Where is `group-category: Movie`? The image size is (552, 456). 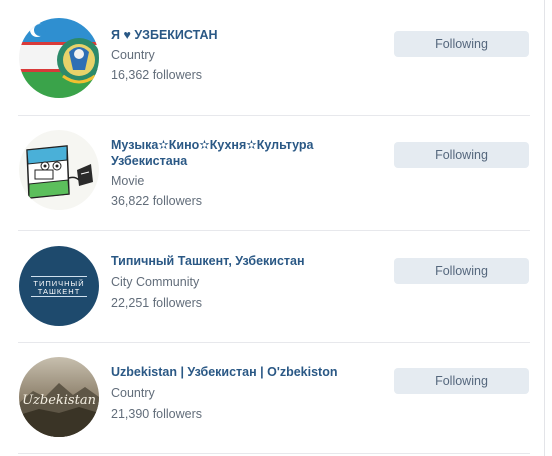 group-category: Movie is located at coordinates (128, 181).